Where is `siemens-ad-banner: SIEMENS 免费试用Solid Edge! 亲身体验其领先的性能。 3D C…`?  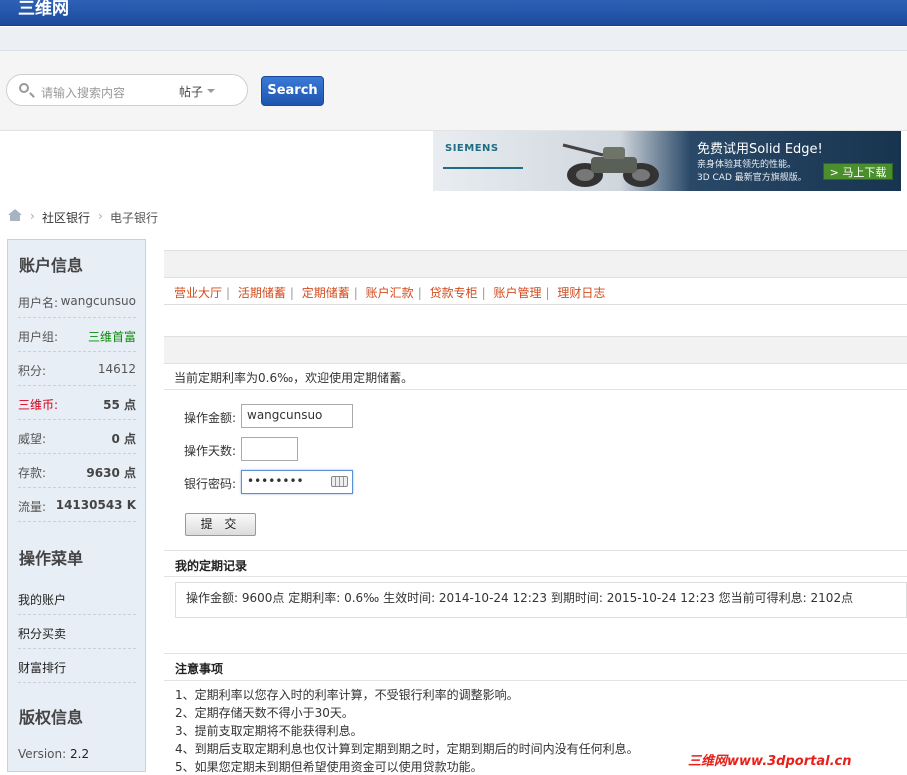 siemens-ad-banner: SIEMENS 免费试用Solid Edge! 亲身体验其领先的性能。 3D C… is located at coordinates (667, 161).